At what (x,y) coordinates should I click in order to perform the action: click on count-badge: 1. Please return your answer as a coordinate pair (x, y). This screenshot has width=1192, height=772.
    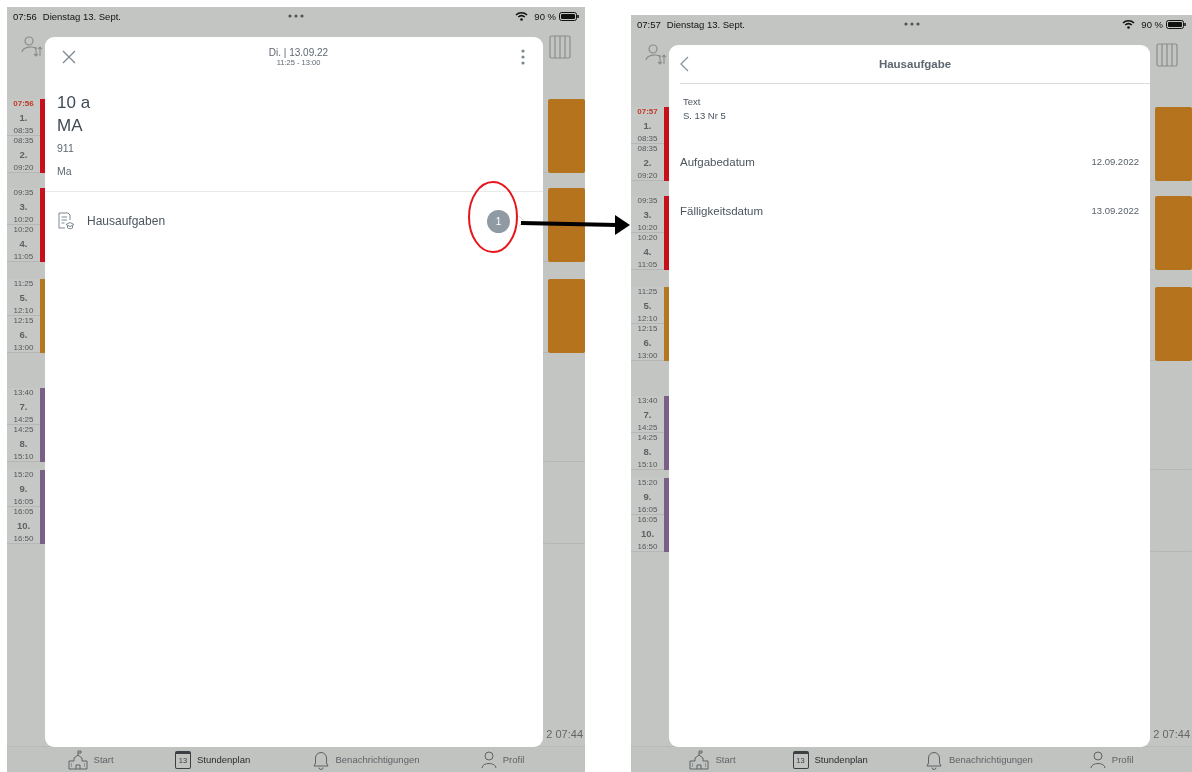
    Looking at the image, I should click on (498, 221).